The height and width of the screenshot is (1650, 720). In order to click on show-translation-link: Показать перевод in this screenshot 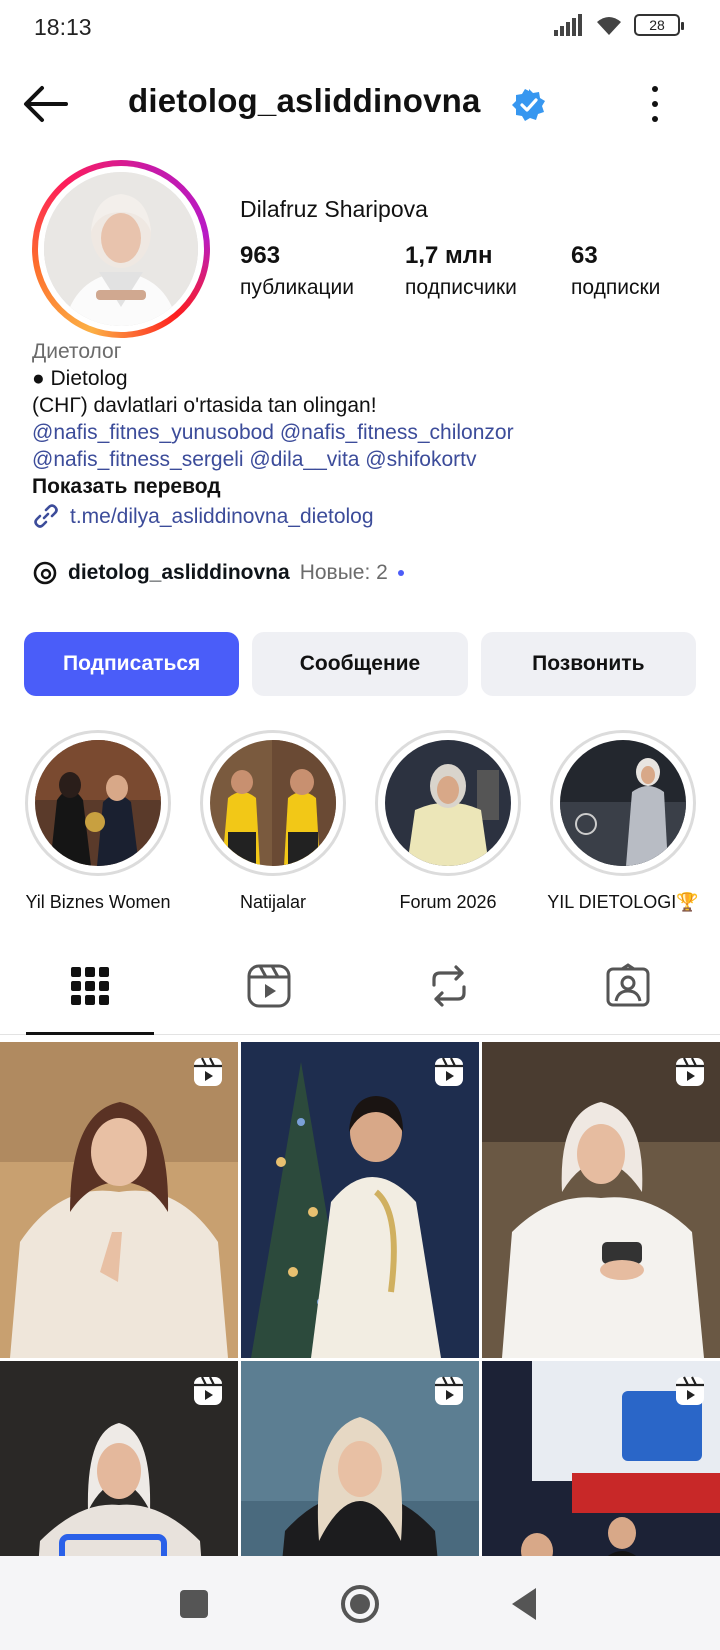, I will do `click(362, 486)`.